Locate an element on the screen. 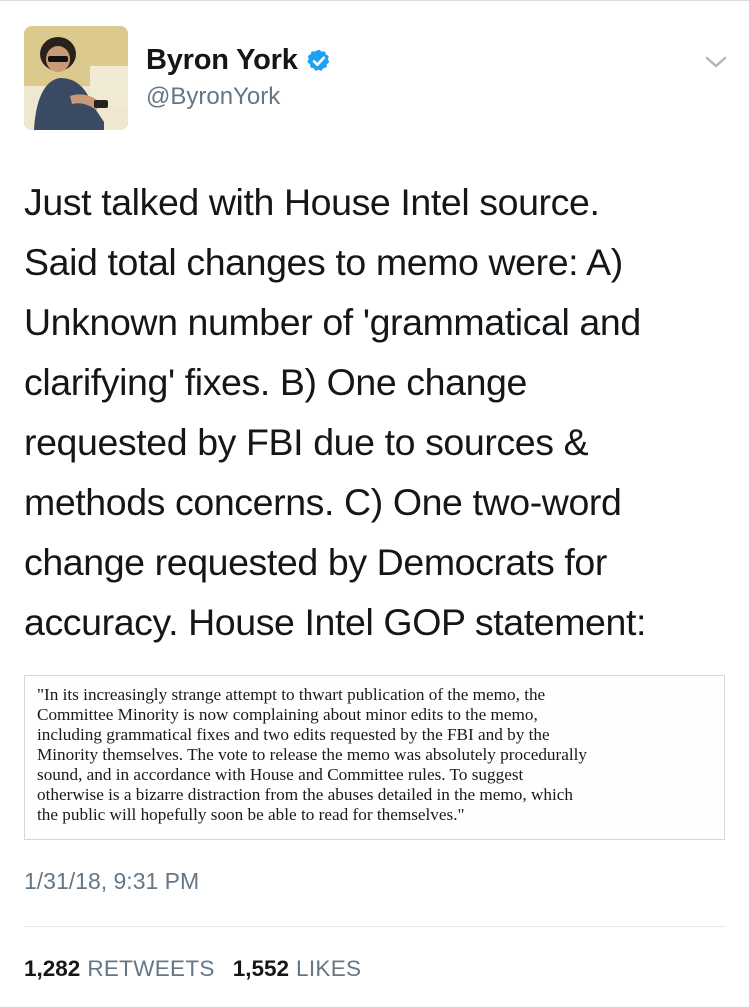 The width and height of the screenshot is (749, 1007). retweets-count: 1,282 is located at coordinates (52, 968).